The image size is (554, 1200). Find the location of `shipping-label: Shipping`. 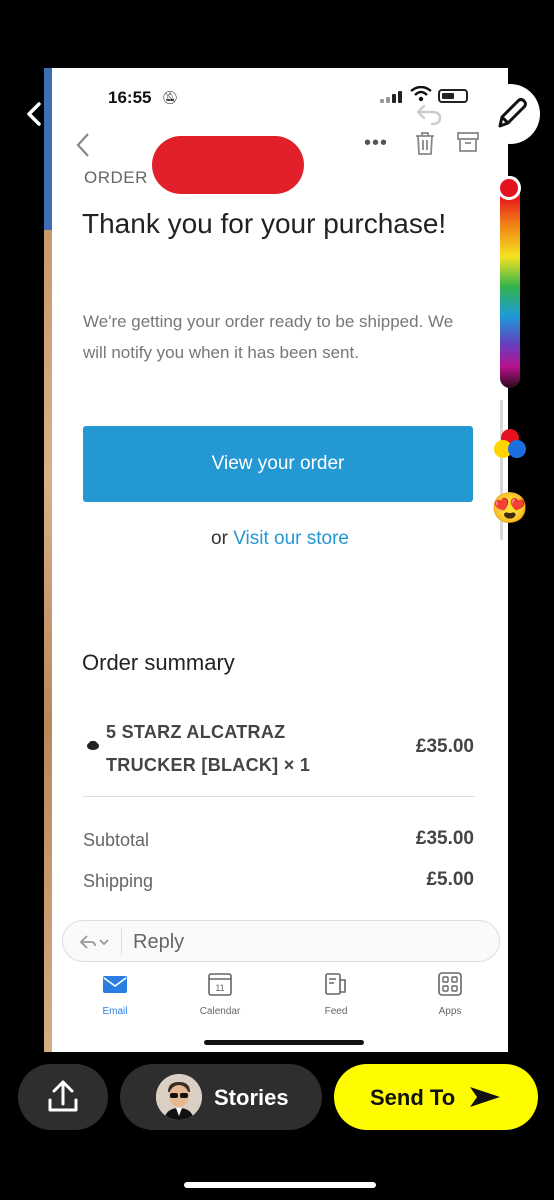

shipping-label: Shipping is located at coordinates (118, 881).